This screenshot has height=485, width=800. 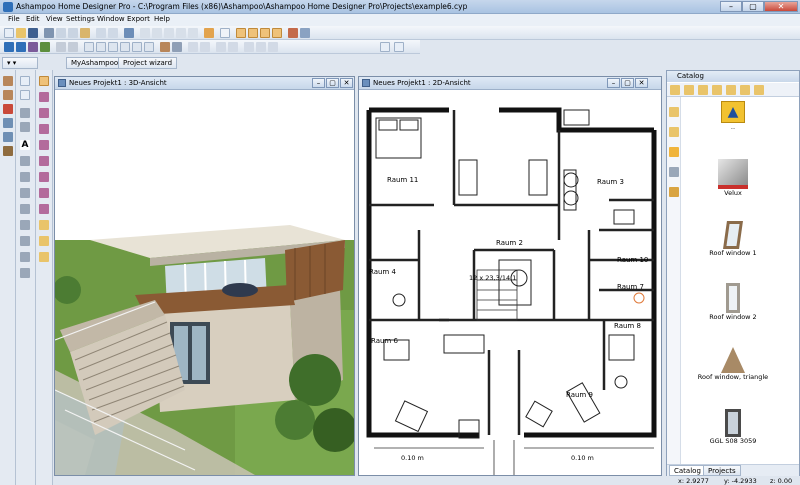 I want to click on save-icon, so click(x=33, y=33).